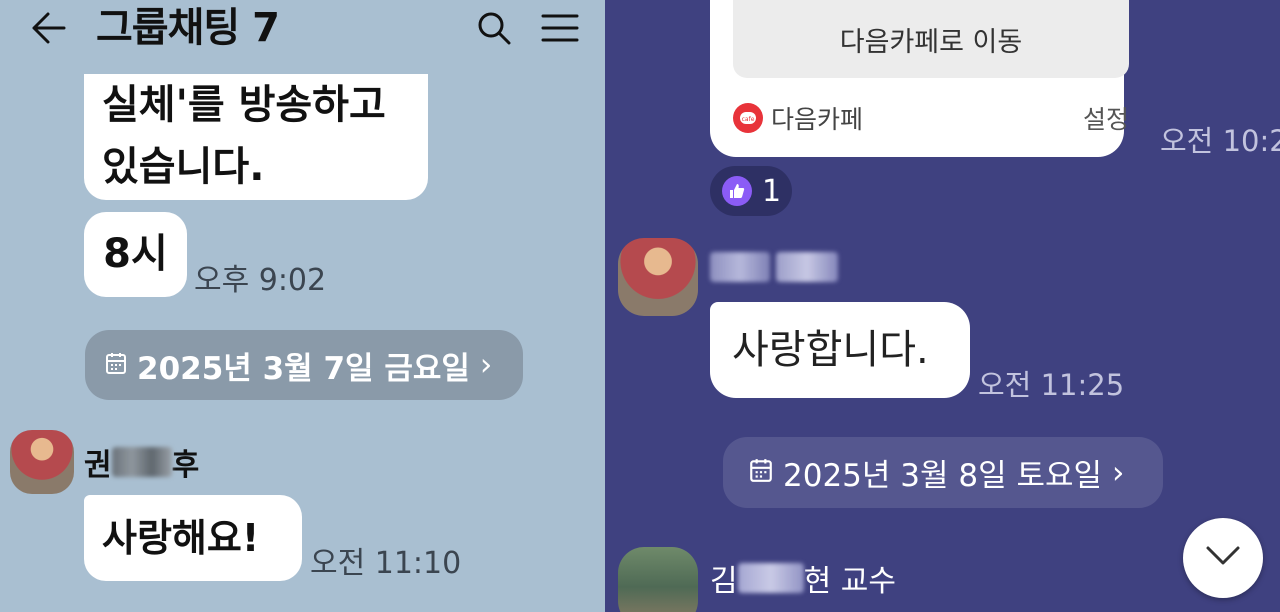 This screenshot has width=1280, height=612. Describe the element at coordinates (193, 538) in the screenshot. I see `message-bubble: 사랑해요!` at that location.